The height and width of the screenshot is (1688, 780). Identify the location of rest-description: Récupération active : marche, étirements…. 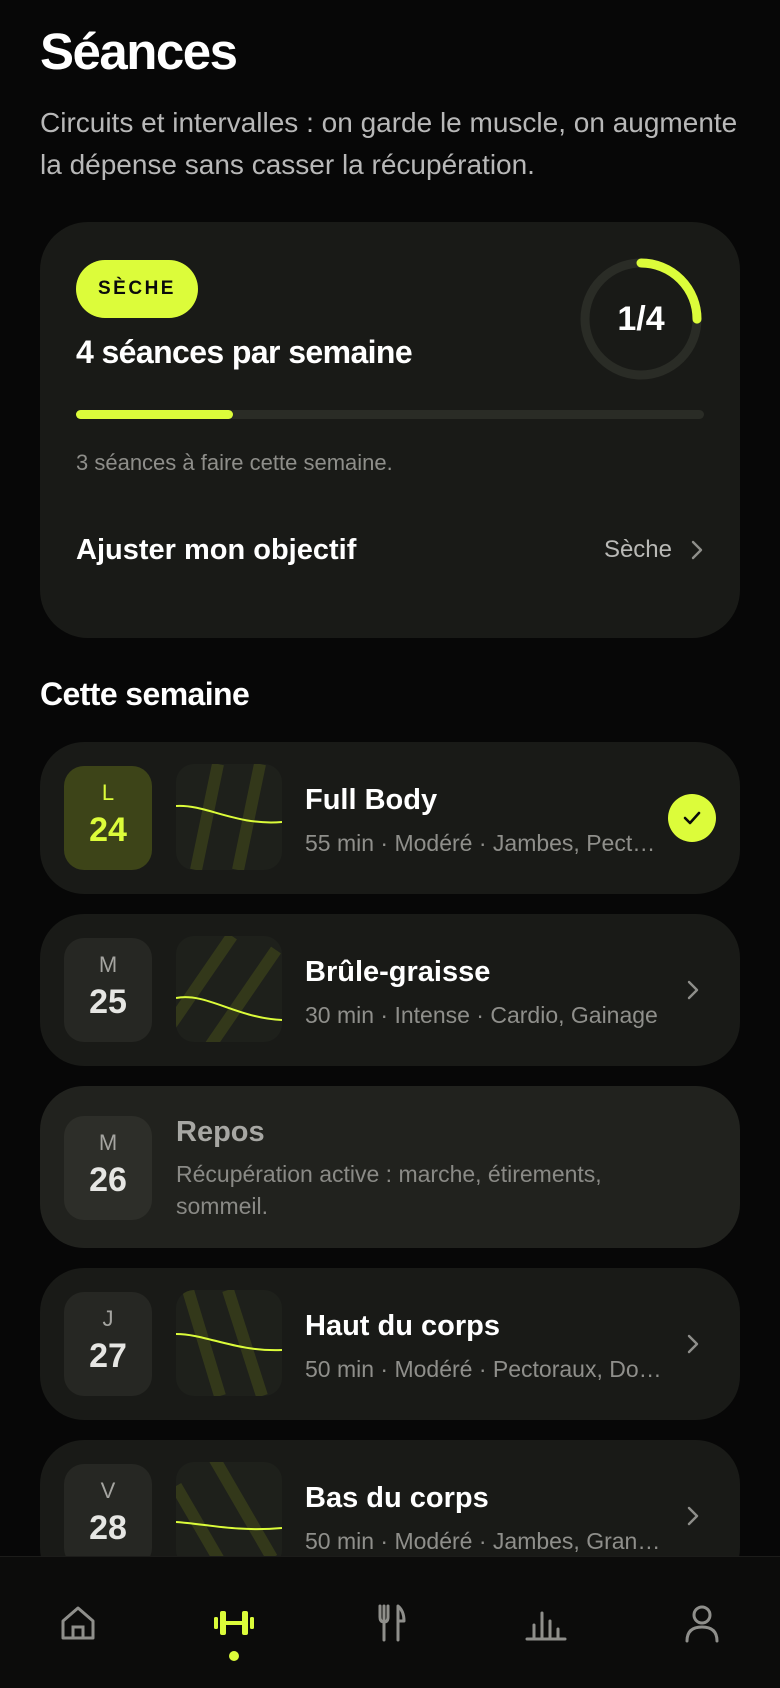
(389, 1190).